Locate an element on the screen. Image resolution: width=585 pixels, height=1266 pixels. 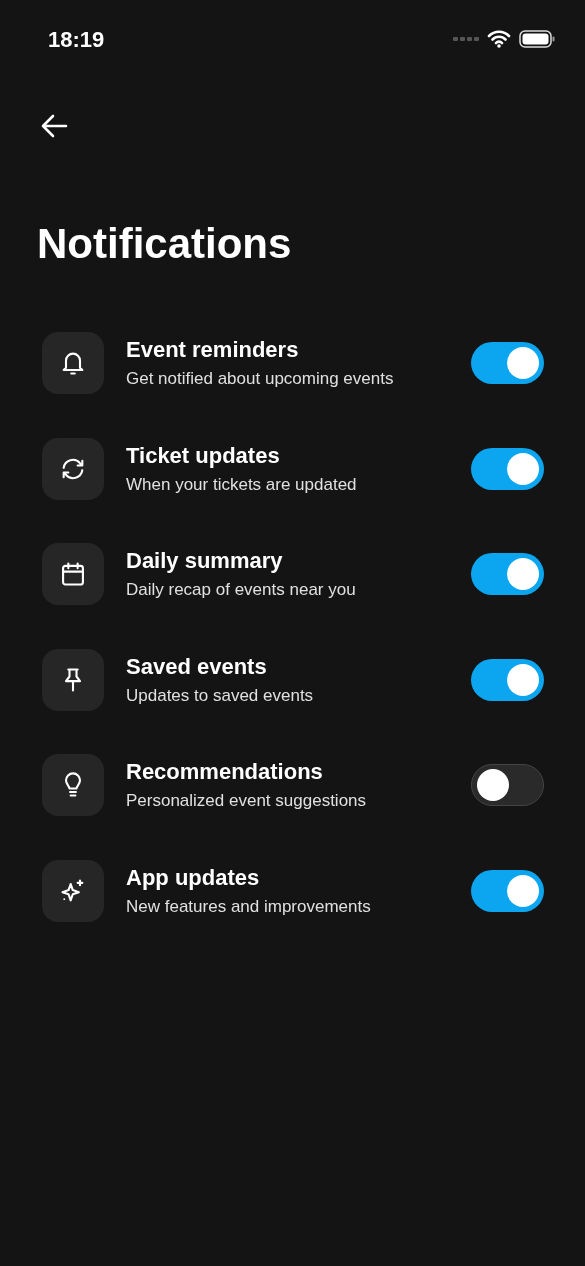
setting-title: Event reminders is located at coordinates (213, 350).